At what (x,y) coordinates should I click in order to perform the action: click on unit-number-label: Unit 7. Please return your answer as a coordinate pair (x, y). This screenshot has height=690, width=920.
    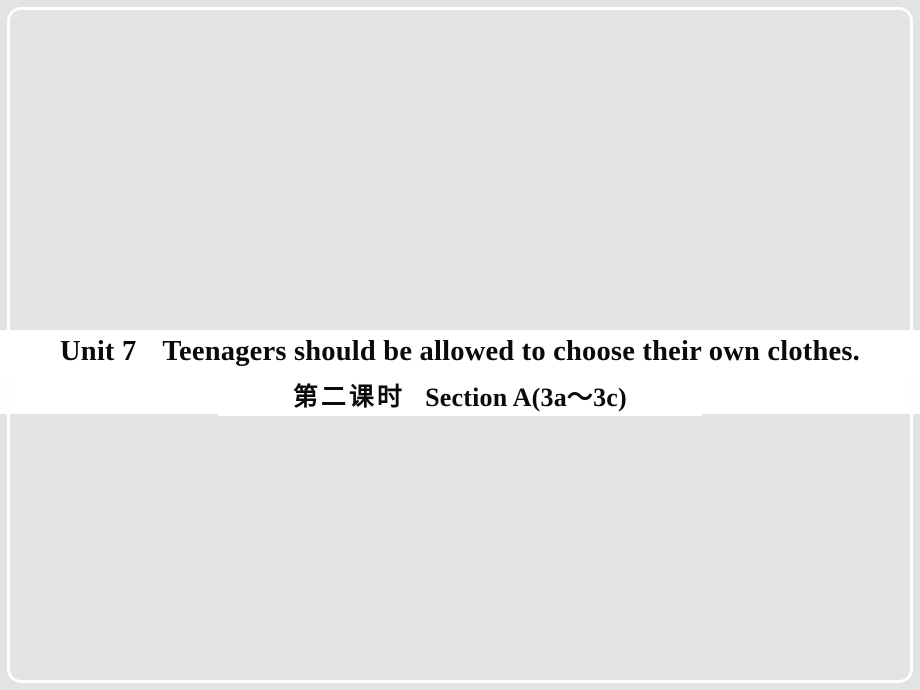
    Looking at the image, I should click on (98, 351).